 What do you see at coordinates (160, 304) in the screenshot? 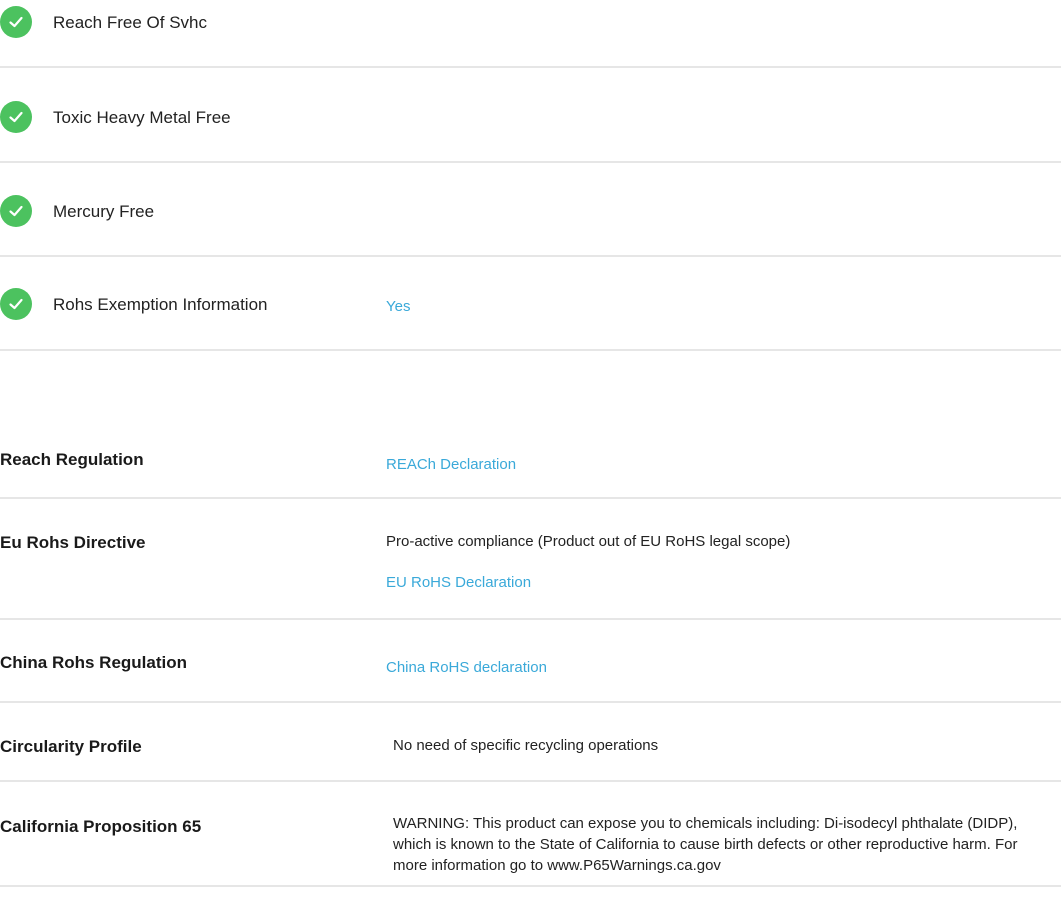
I see `check-label: Rohs Exemption Information` at bounding box center [160, 304].